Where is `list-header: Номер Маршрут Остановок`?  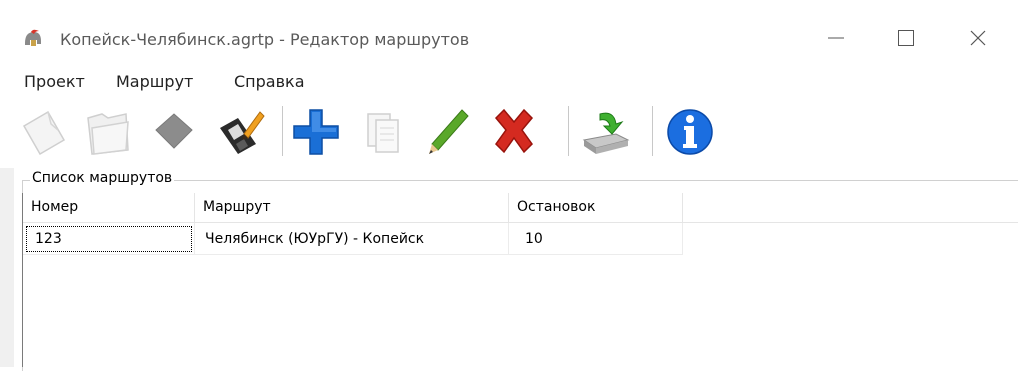
list-header: Номер Маршрут Остановок is located at coordinates (520, 208).